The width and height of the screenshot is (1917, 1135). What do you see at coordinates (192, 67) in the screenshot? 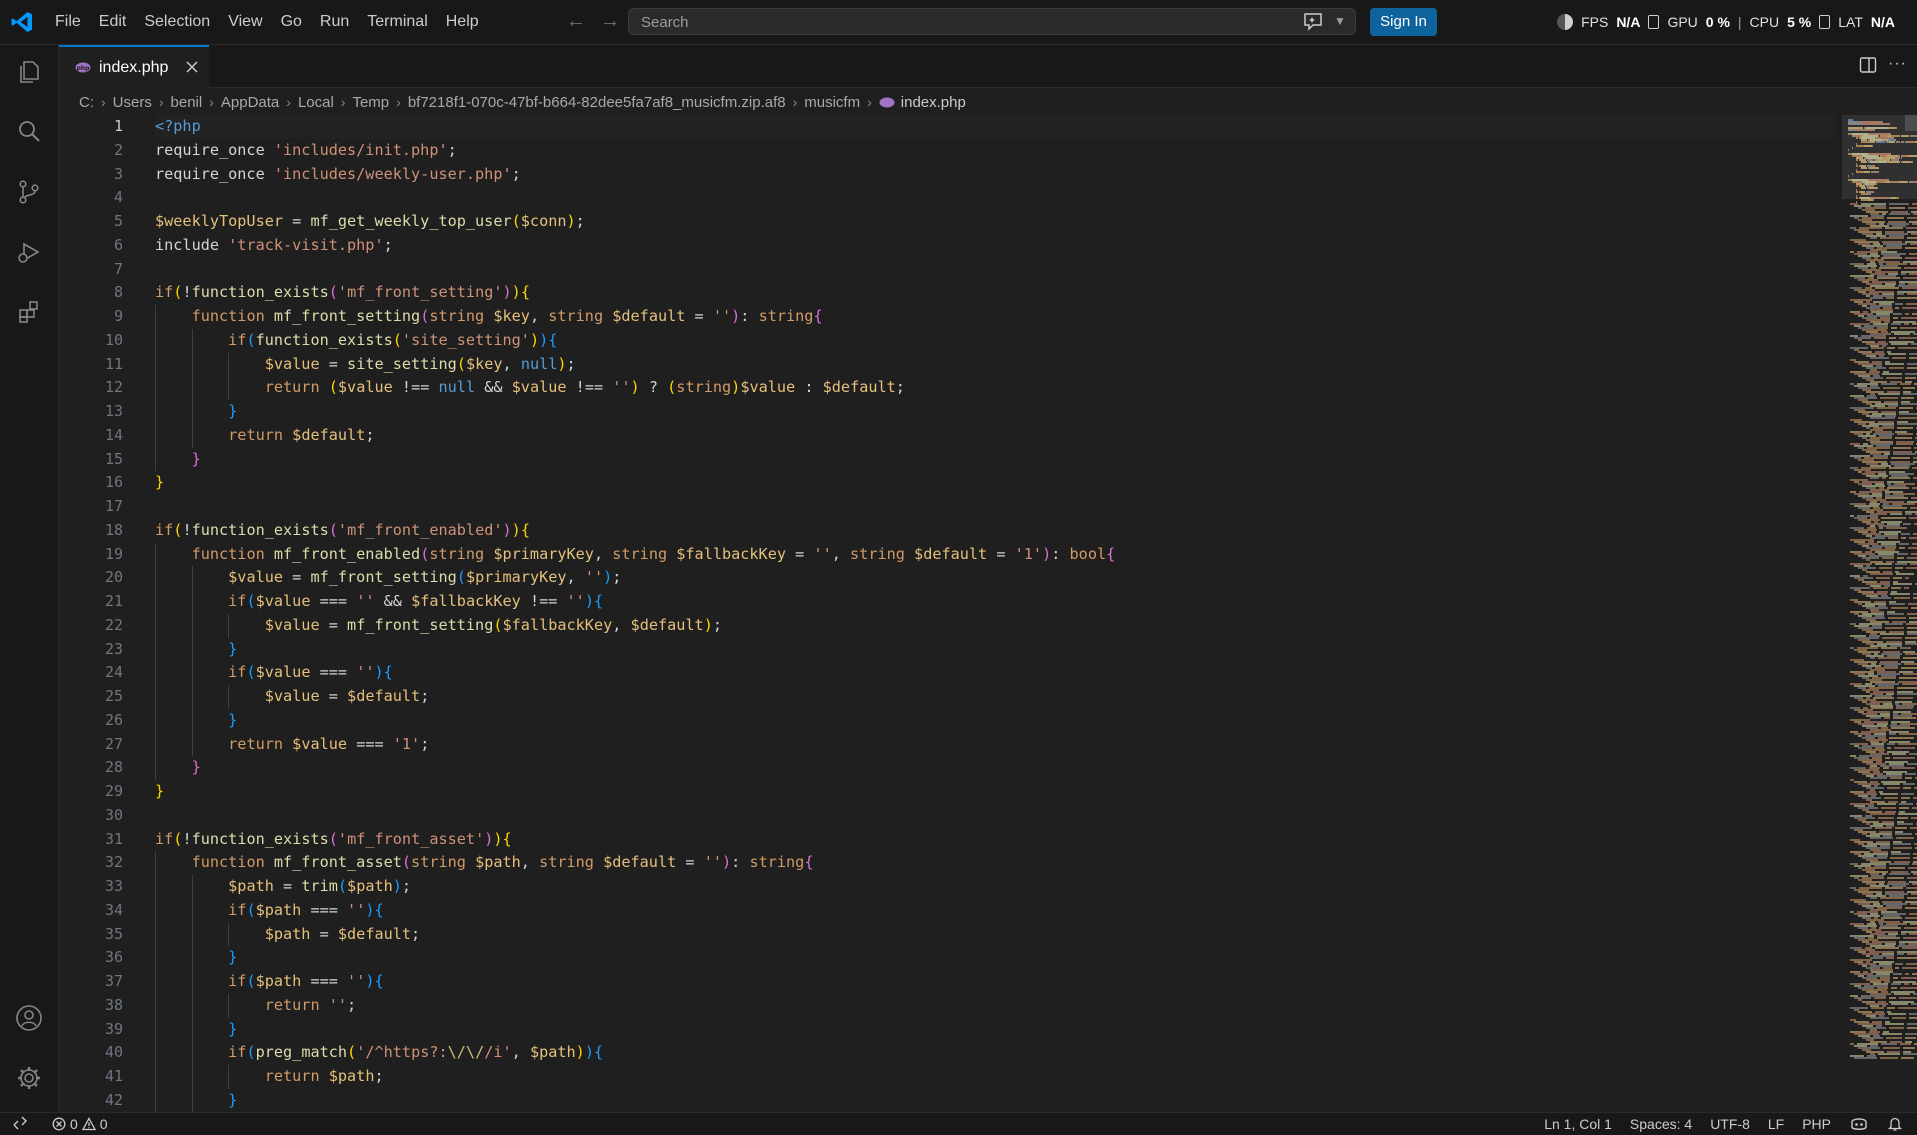
I see `close-icon` at bounding box center [192, 67].